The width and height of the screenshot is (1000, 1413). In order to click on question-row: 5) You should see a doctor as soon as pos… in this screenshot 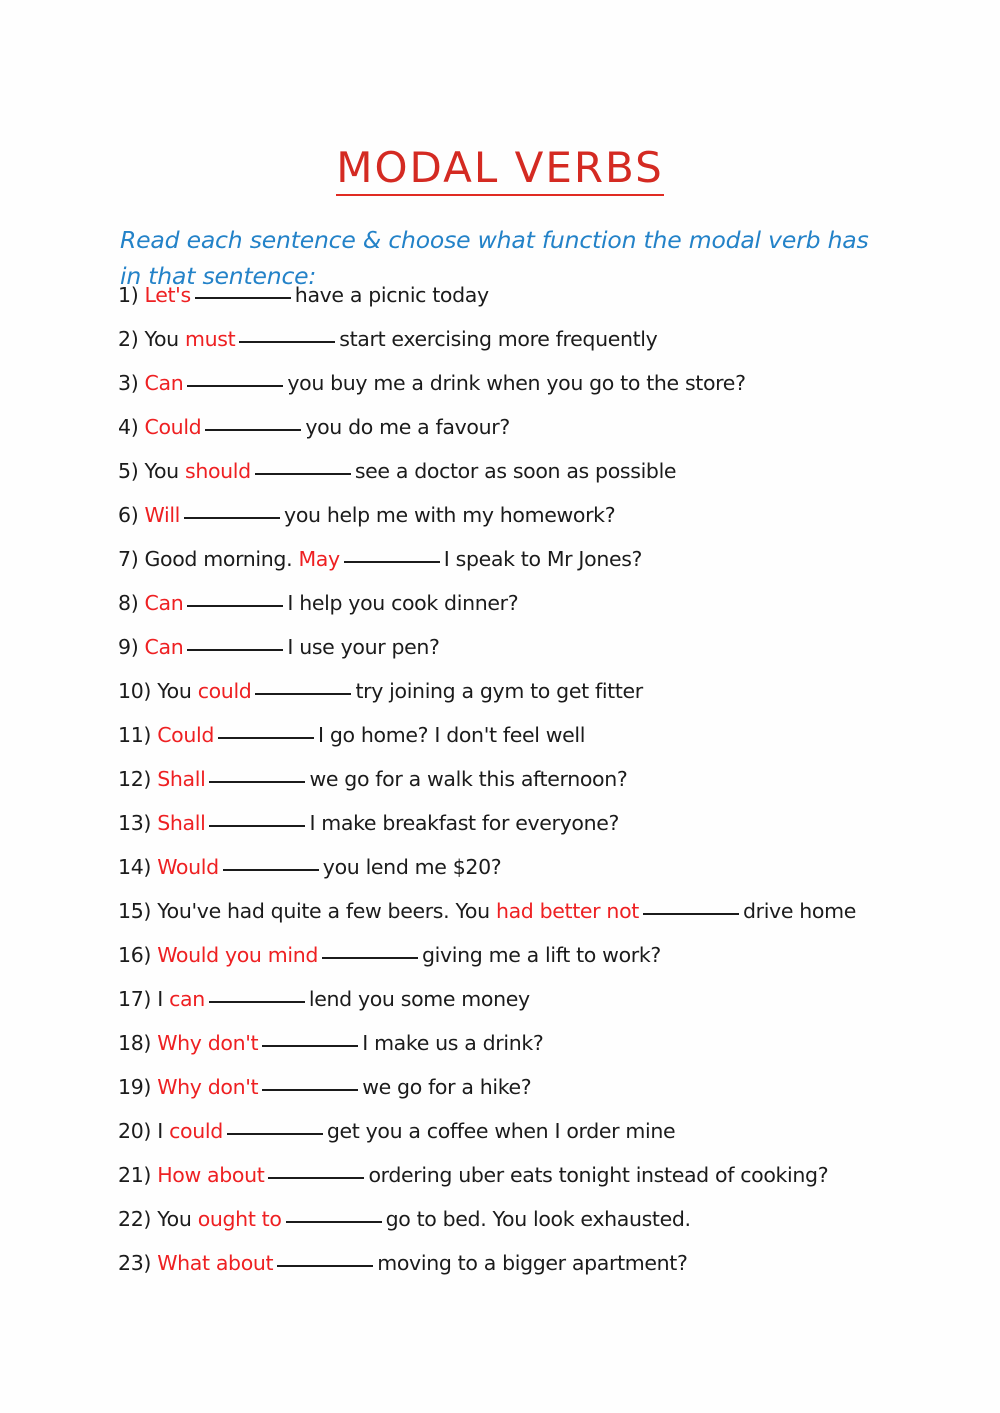, I will do `click(553, 478)`.